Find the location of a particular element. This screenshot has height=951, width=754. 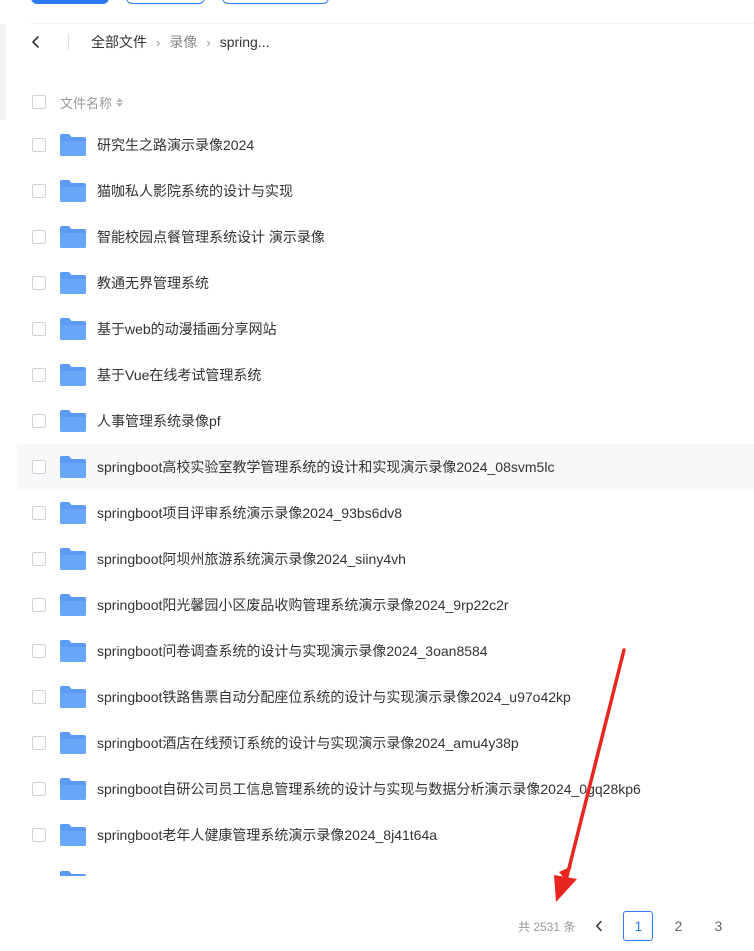

file-name: 研究生之路演示录像2024 is located at coordinates (175, 145).